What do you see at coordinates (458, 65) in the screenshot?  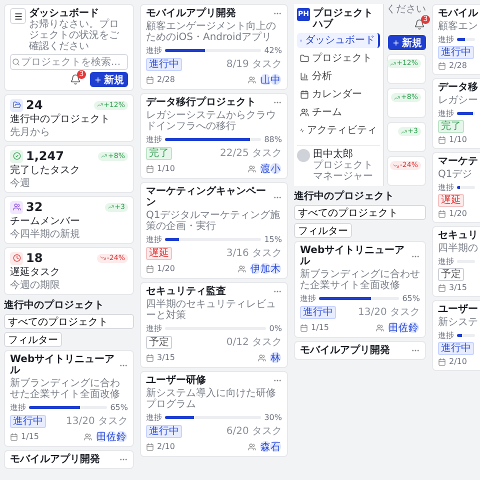 I see `due-date: 2/28` at bounding box center [458, 65].